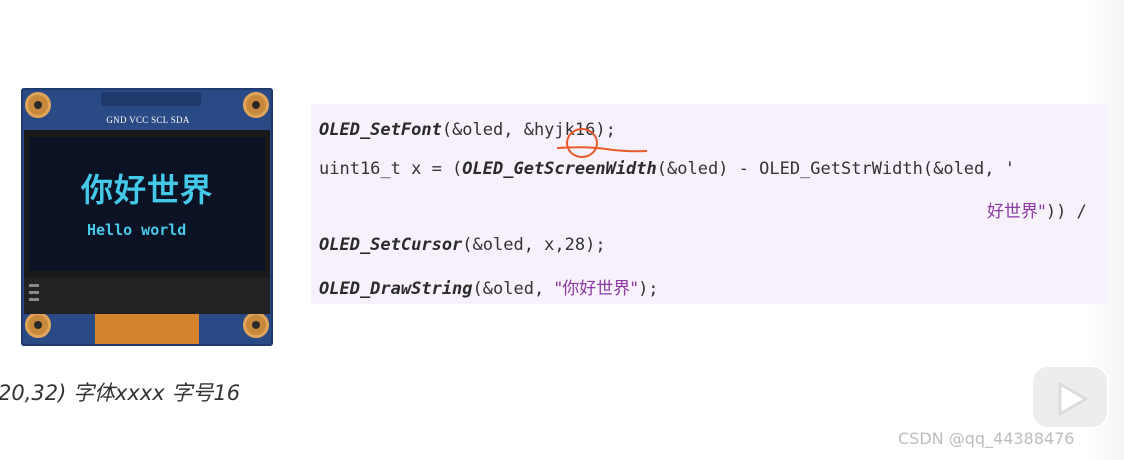  Describe the element at coordinates (391, 245) in the screenshot. I see `function-name: OLED_SetCursor` at that location.